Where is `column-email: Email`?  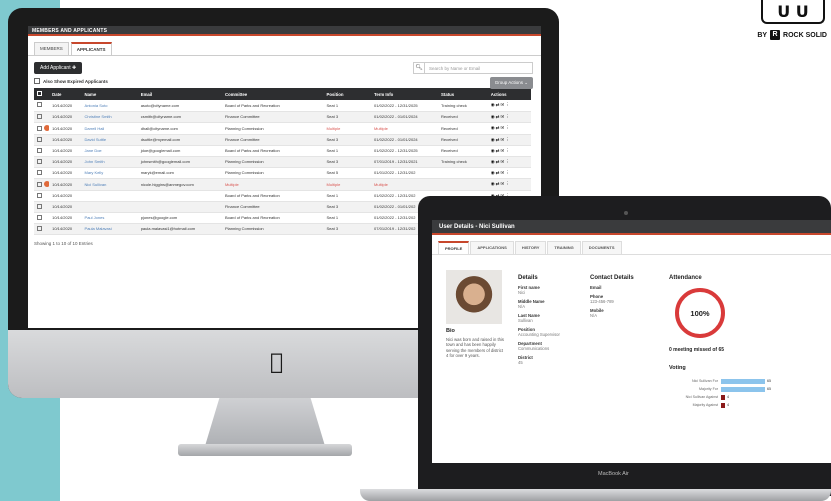
column-email: Email is located at coordinates (179, 94).